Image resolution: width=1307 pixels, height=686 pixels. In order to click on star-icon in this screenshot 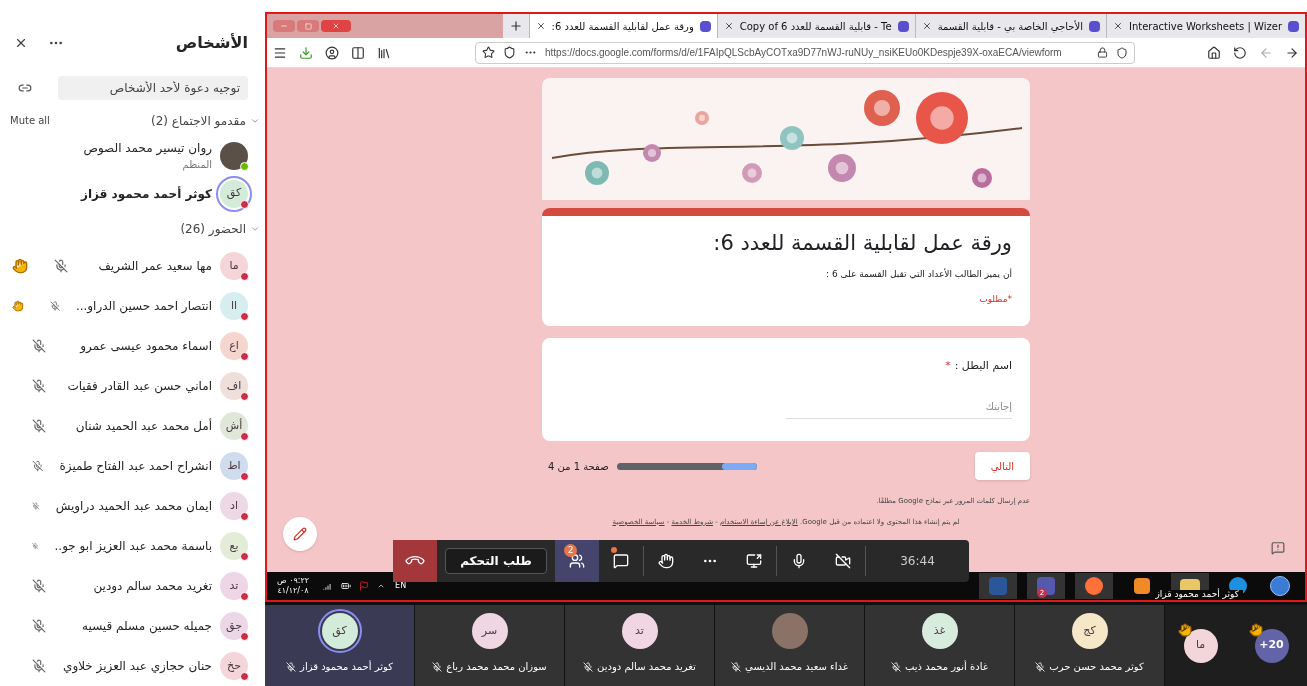, I will do `click(488, 52)`.